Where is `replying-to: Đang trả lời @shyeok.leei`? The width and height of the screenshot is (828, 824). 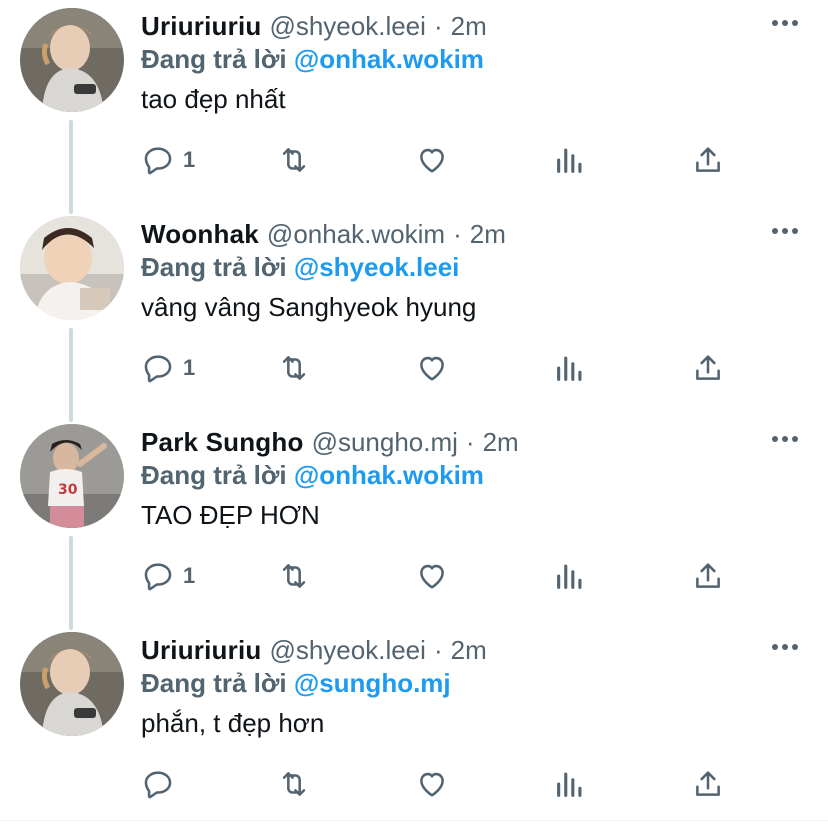 replying-to: Đang trả lời @shyeok.leei is located at coordinates (300, 269).